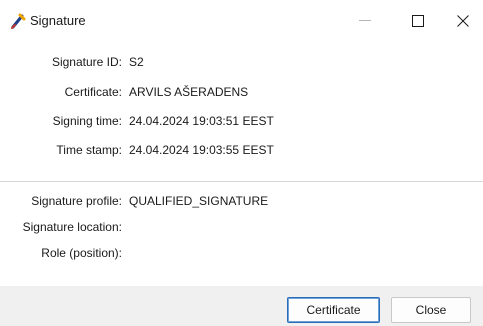  Describe the element at coordinates (89, 150) in the screenshot. I see `time-stamp-label: Time stamp:` at that location.